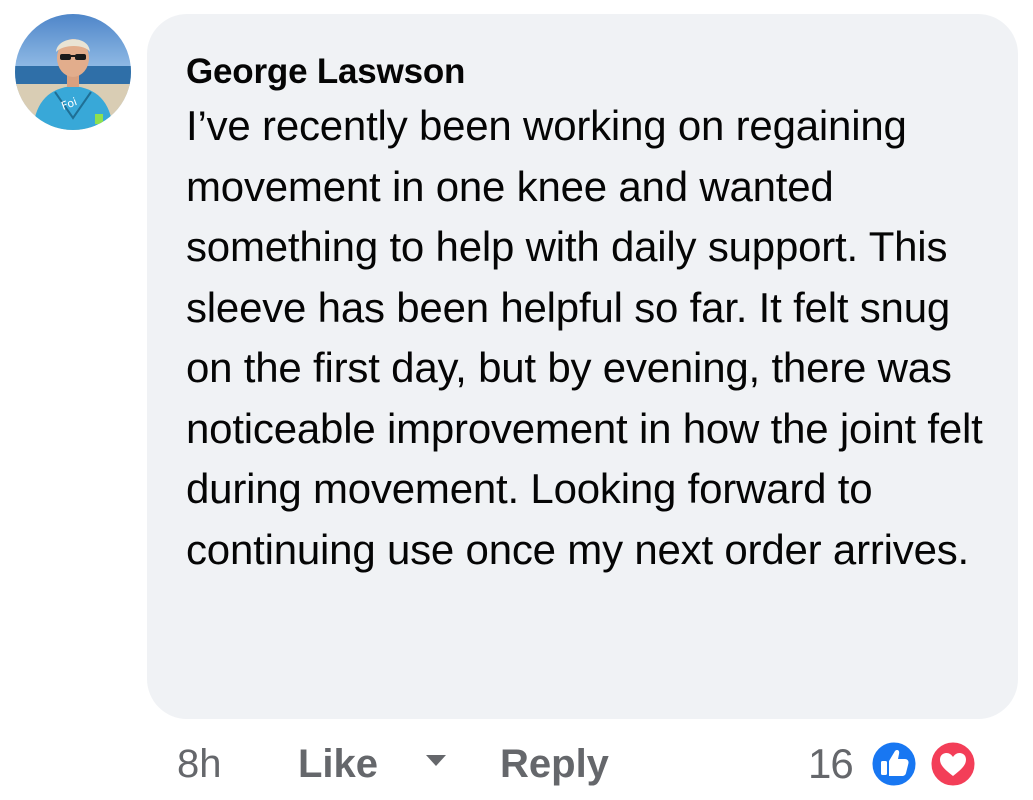  I want to click on comment-author: George Laswson, so click(587, 72).